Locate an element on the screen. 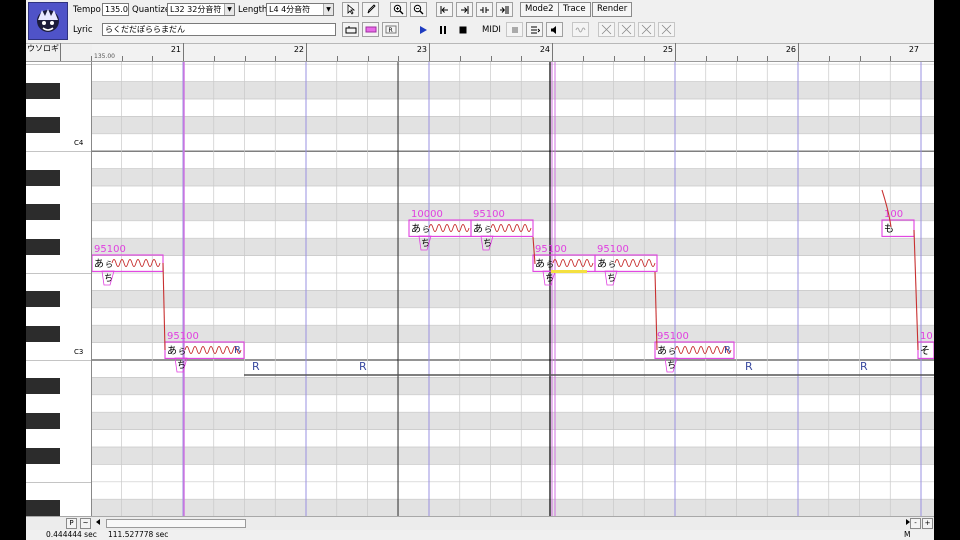 This screenshot has height=540, width=960. pencil-tool-button is located at coordinates (370, 9).